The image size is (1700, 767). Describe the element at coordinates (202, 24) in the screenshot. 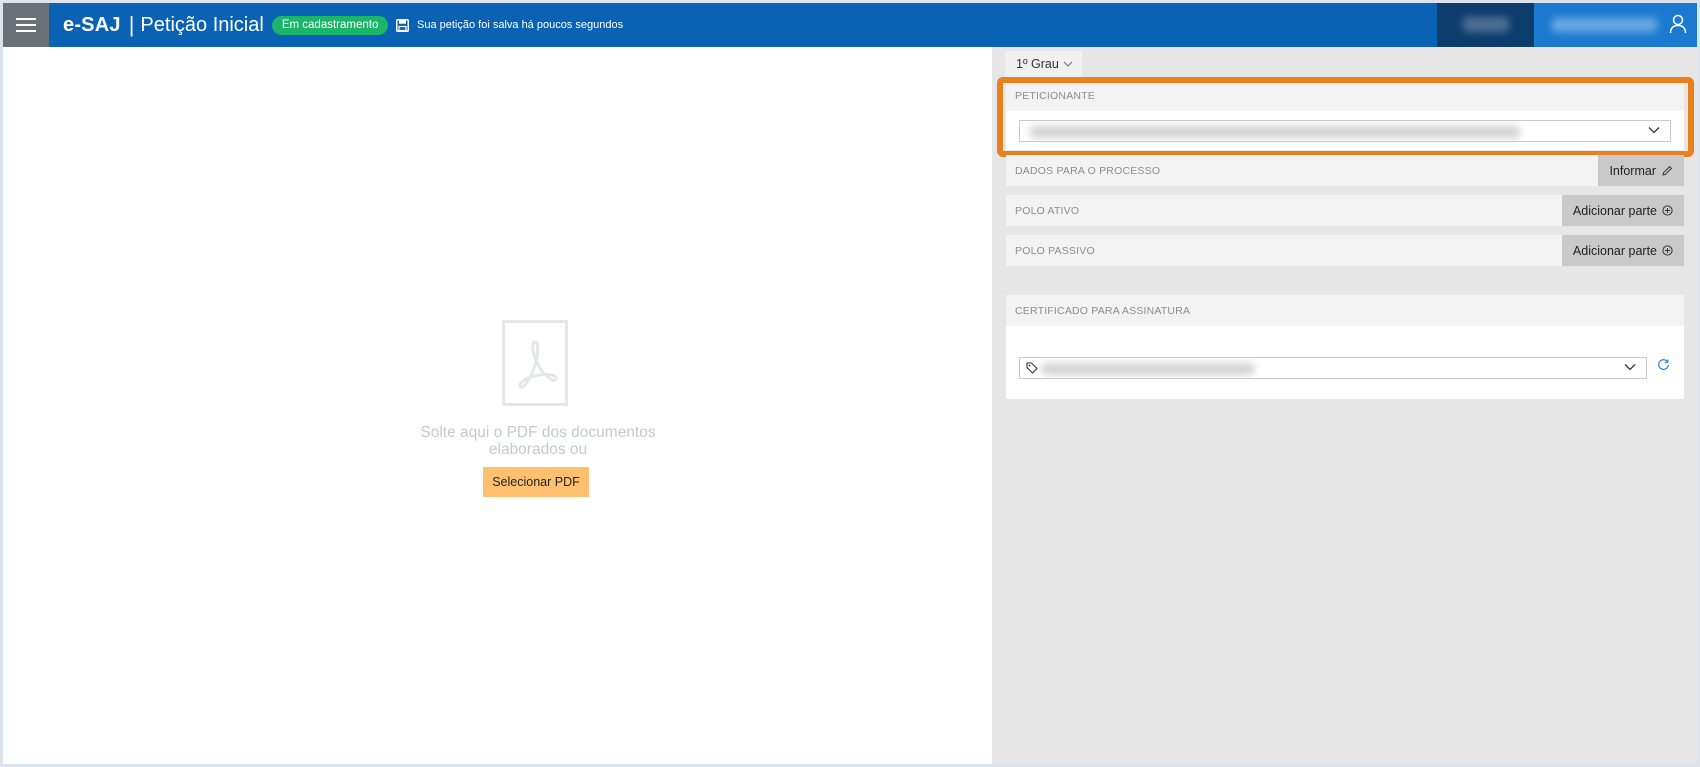

I see `page-title: Petição Inicial` at that location.